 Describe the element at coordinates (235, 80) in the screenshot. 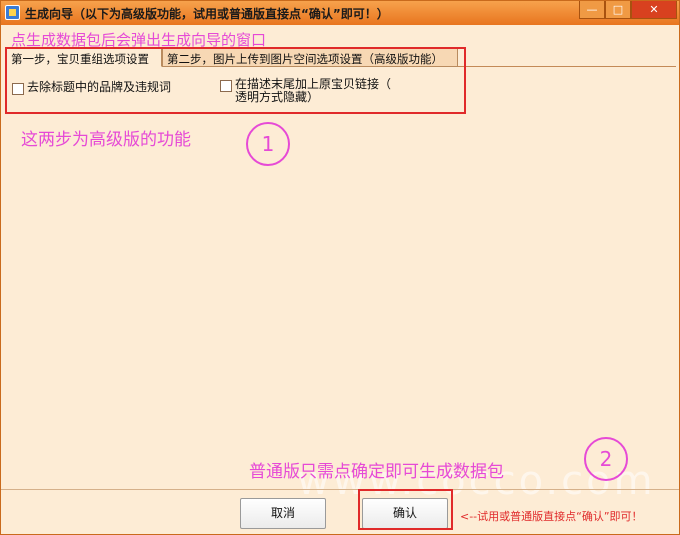

I see `highlight-box-options` at that location.